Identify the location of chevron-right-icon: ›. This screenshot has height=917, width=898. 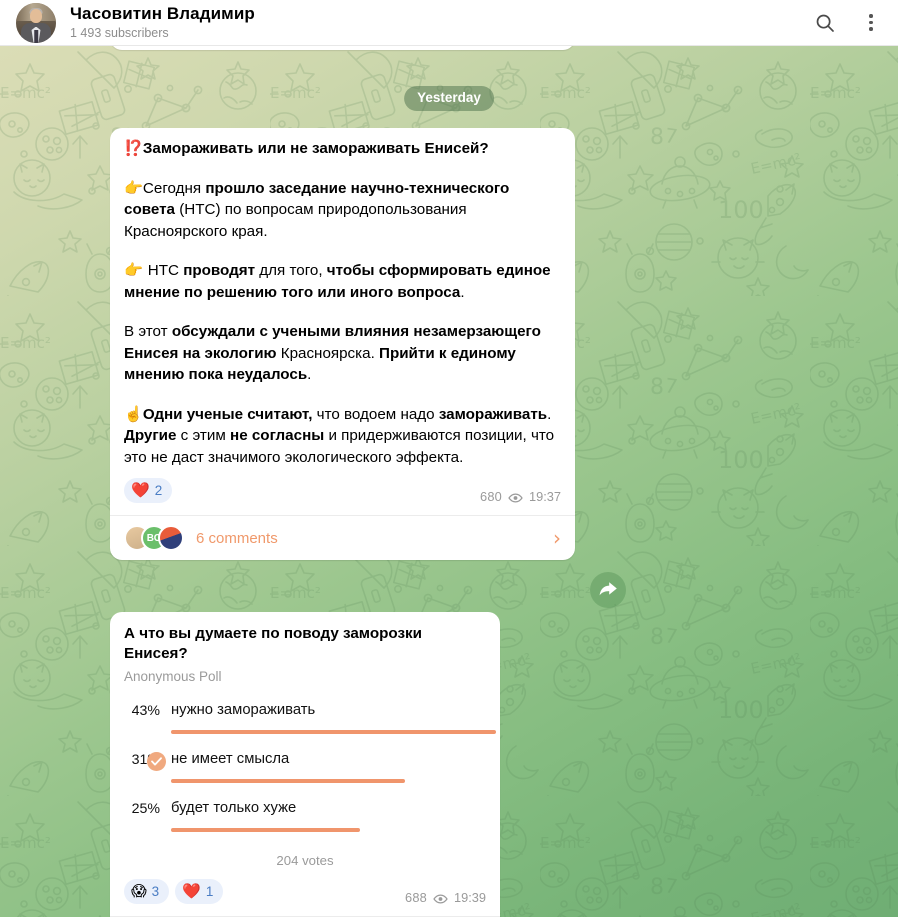
(557, 538).